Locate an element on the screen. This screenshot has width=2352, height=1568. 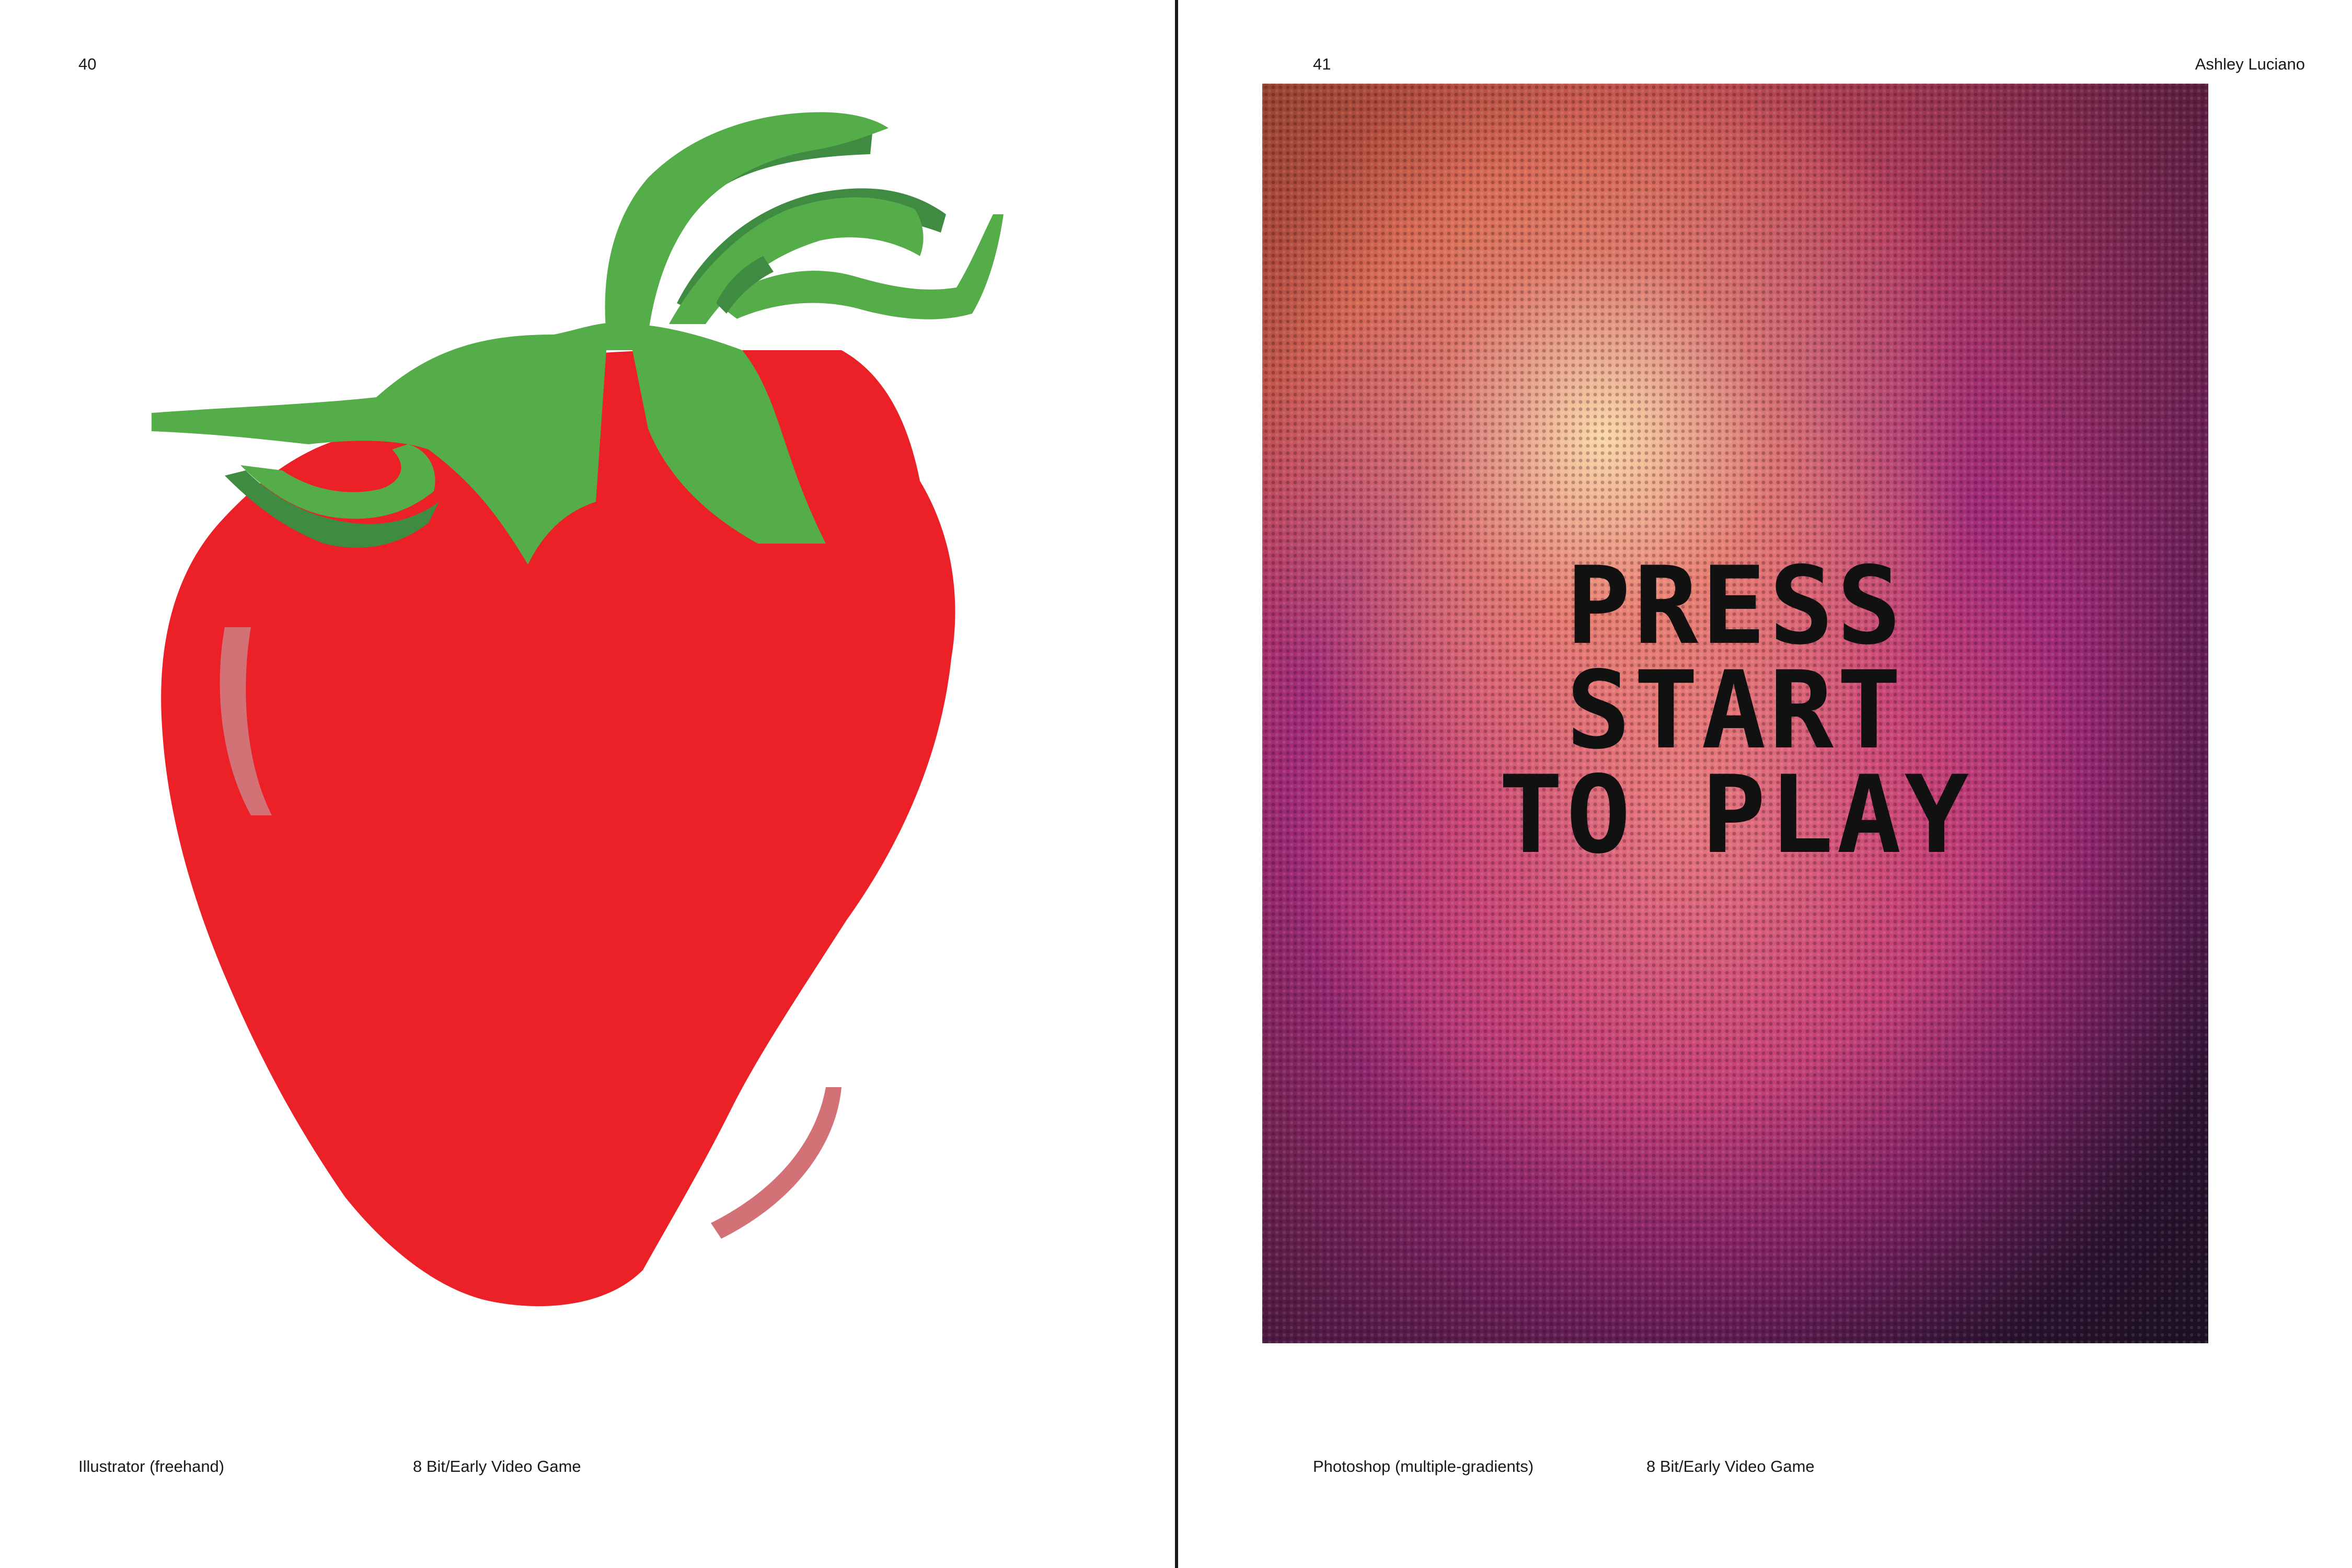
poster-line: PRESS is located at coordinates (1735, 606).